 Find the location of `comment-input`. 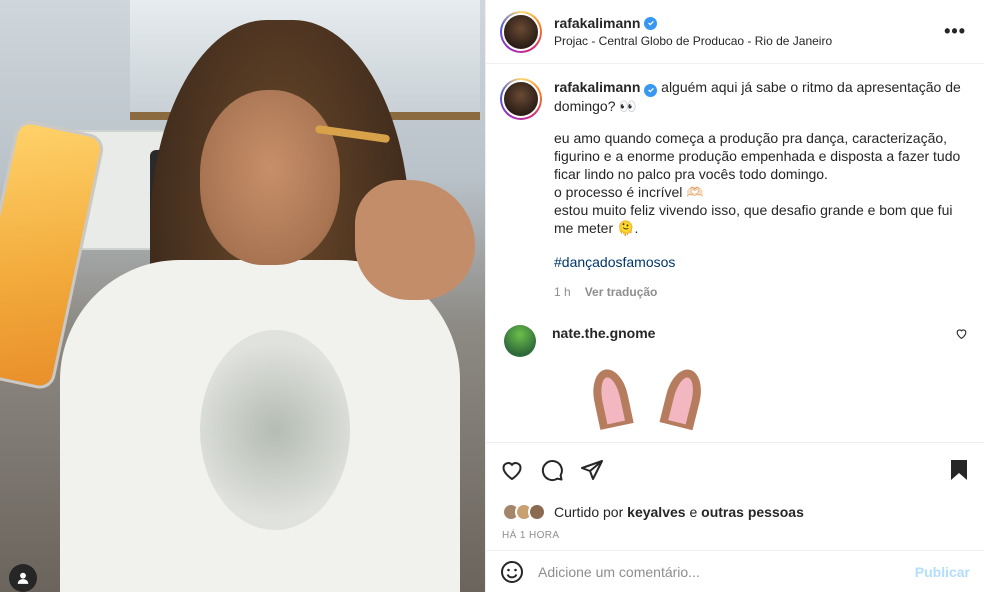

comment-input is located at coordinates (726, 571).